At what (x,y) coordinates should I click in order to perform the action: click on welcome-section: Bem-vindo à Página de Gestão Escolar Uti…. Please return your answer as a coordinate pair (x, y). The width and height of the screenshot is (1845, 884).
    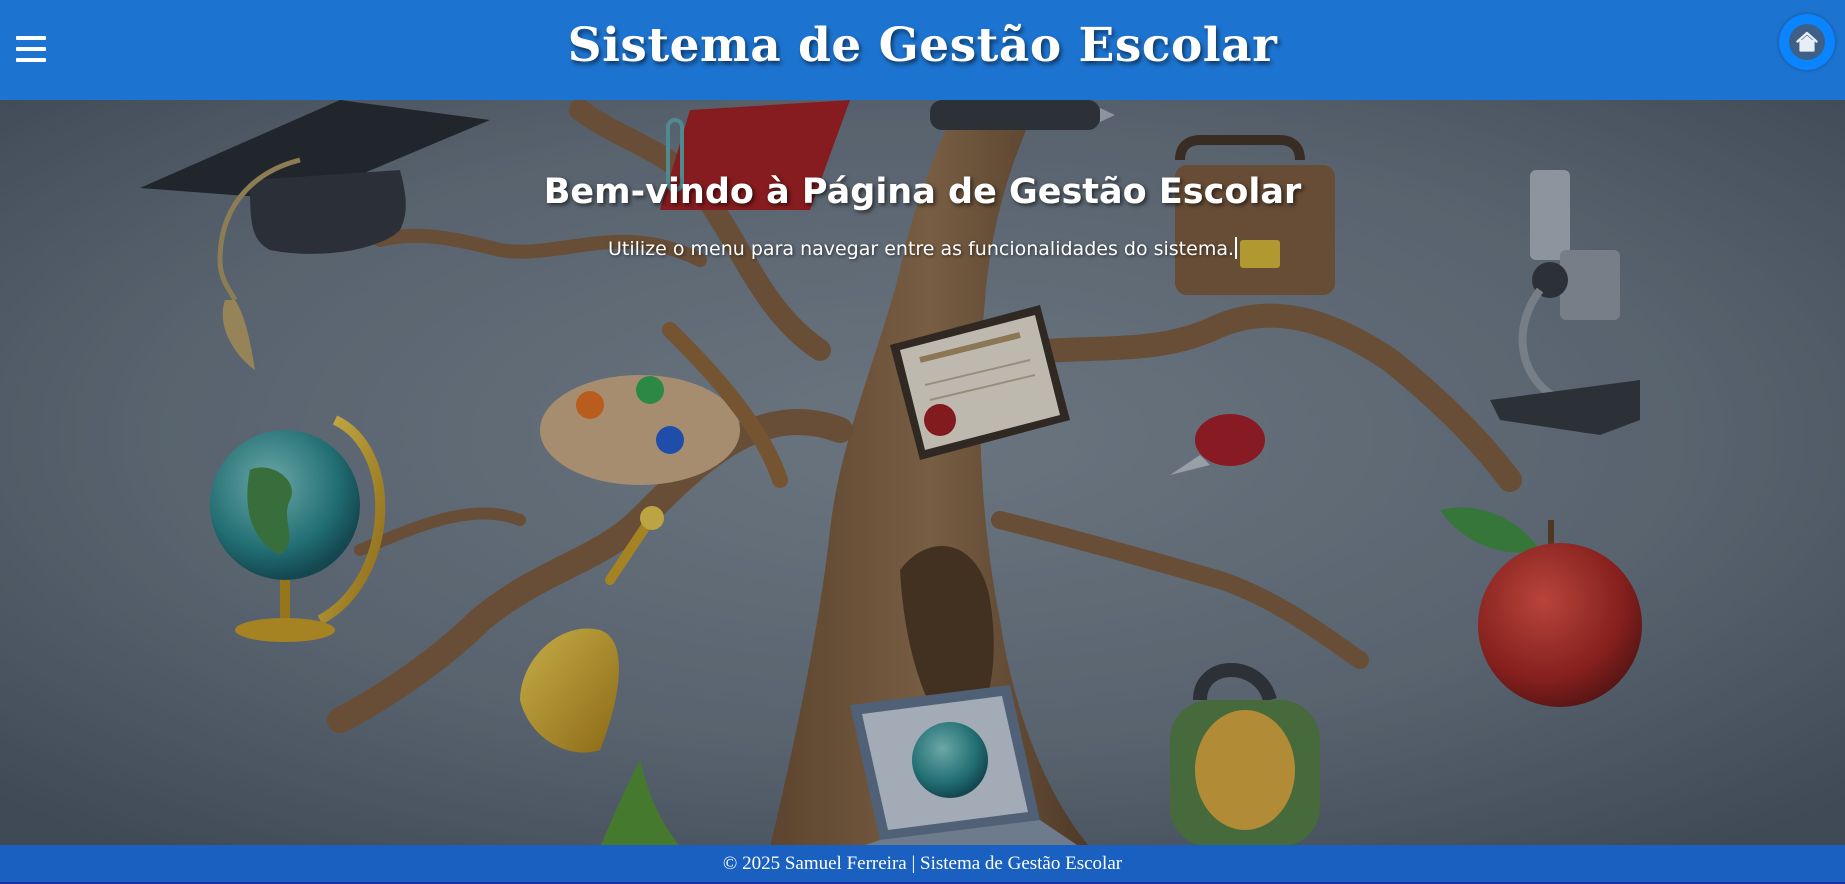
    Looking at the image, I should click on (922, 216).